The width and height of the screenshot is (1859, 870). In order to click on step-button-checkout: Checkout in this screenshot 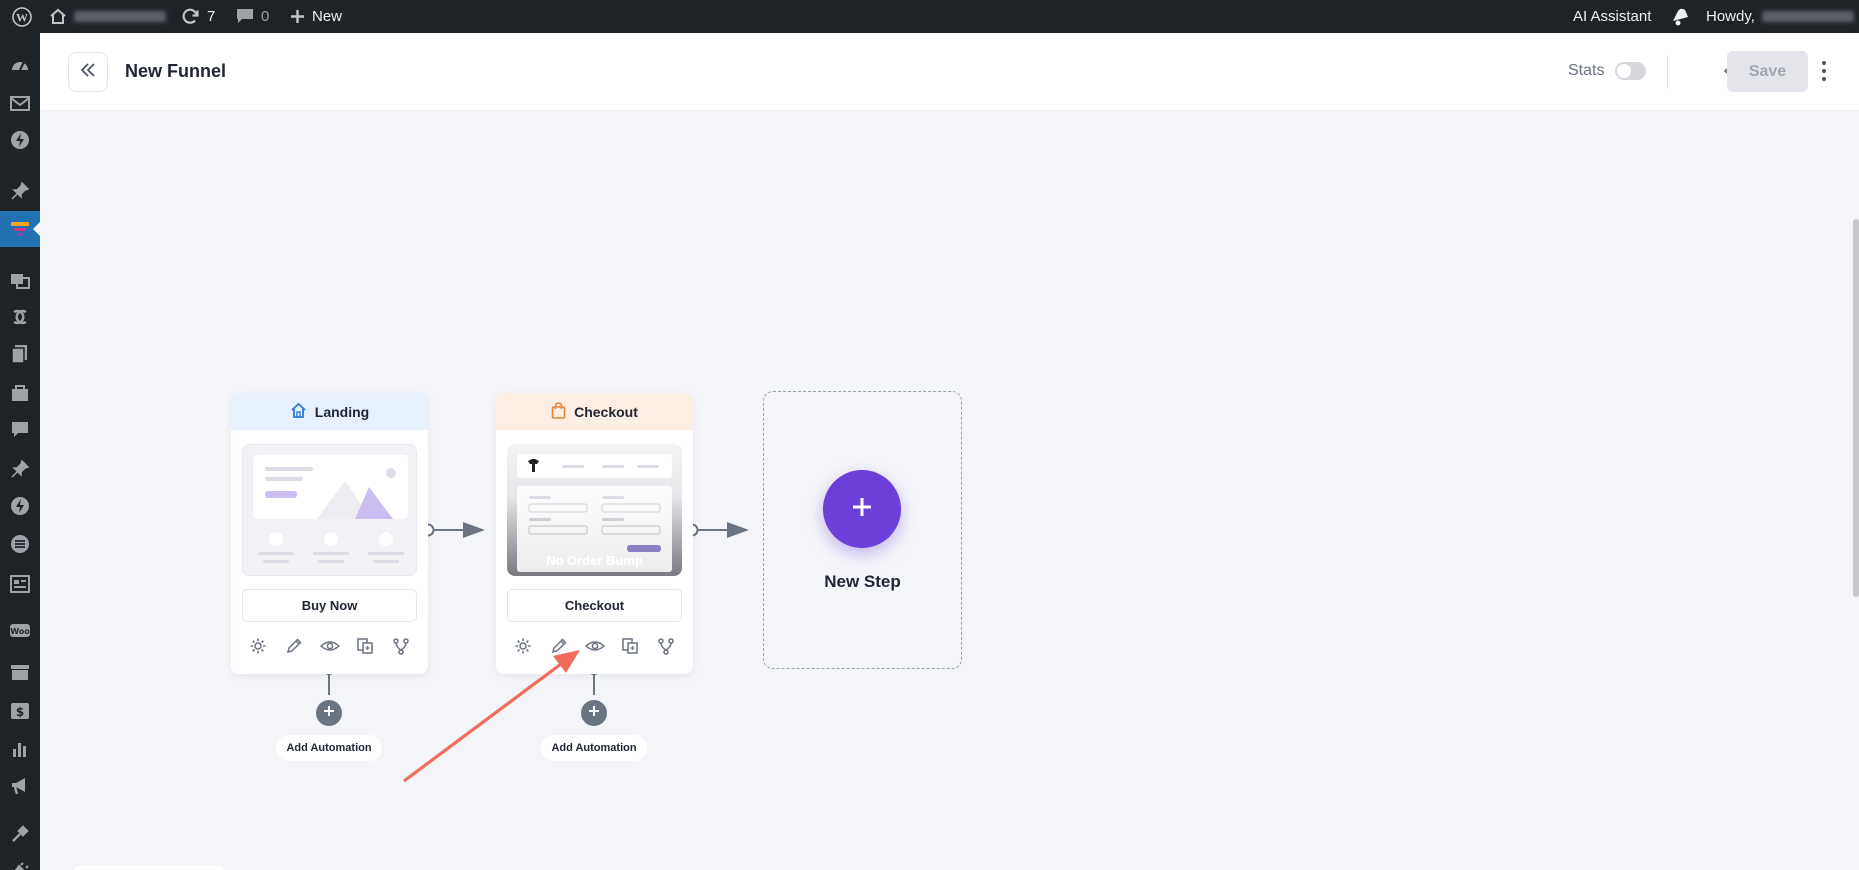, I will do `click(594, 605)`.